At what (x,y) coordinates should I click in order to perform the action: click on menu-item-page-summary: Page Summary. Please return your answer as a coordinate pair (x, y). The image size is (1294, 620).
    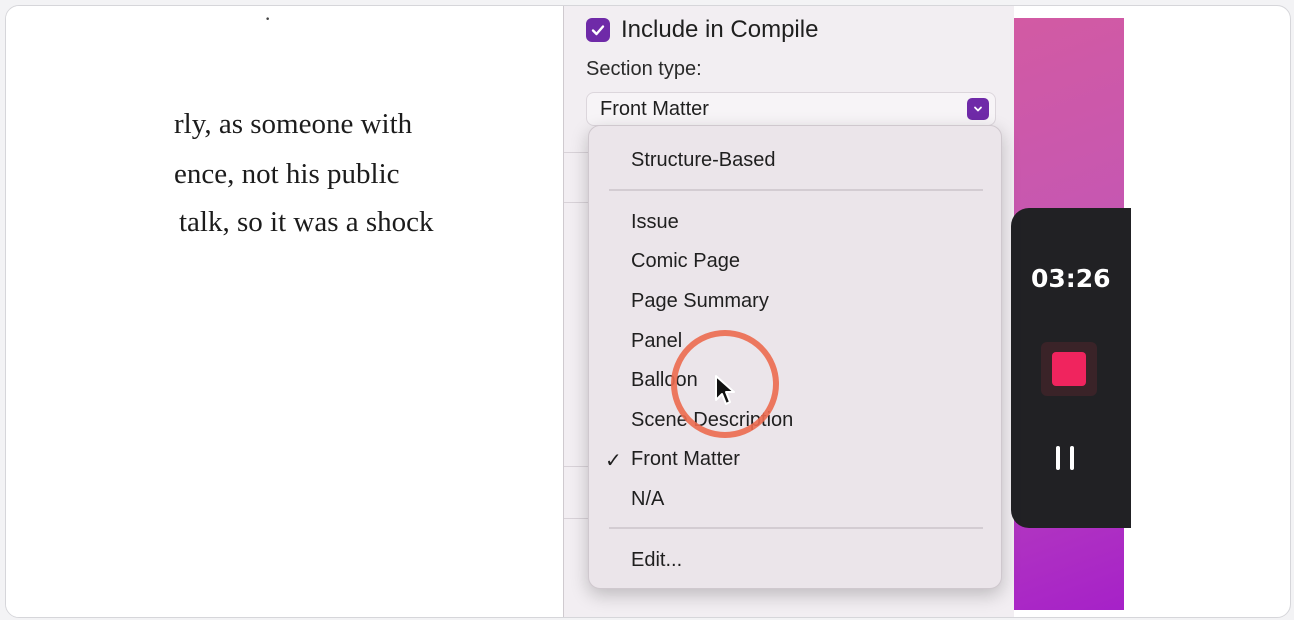
    Looking at the image, I should click on (700, 301).